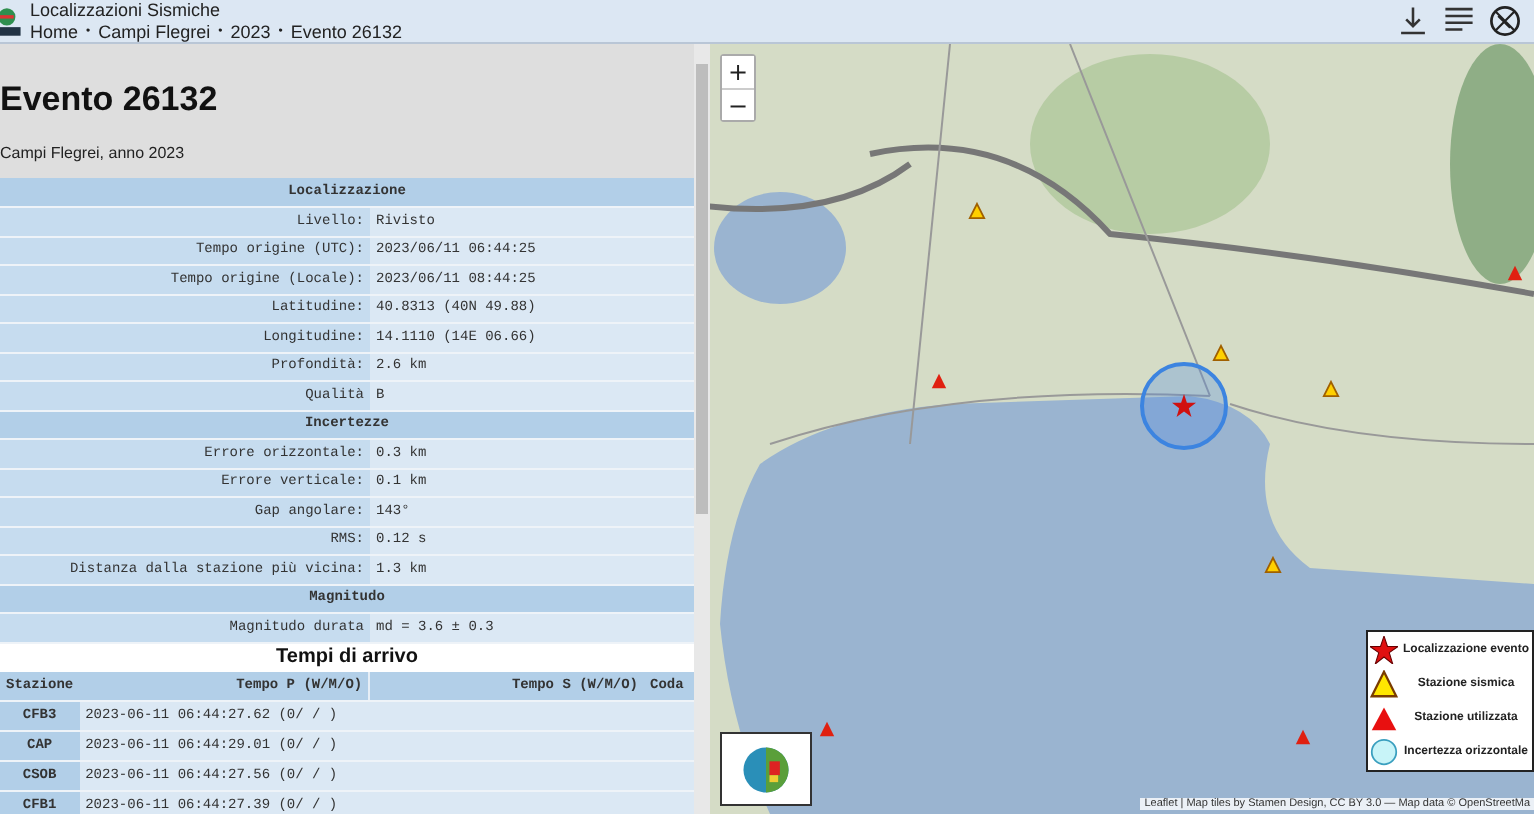  I want to click on star-icon, so click(1384, 650).